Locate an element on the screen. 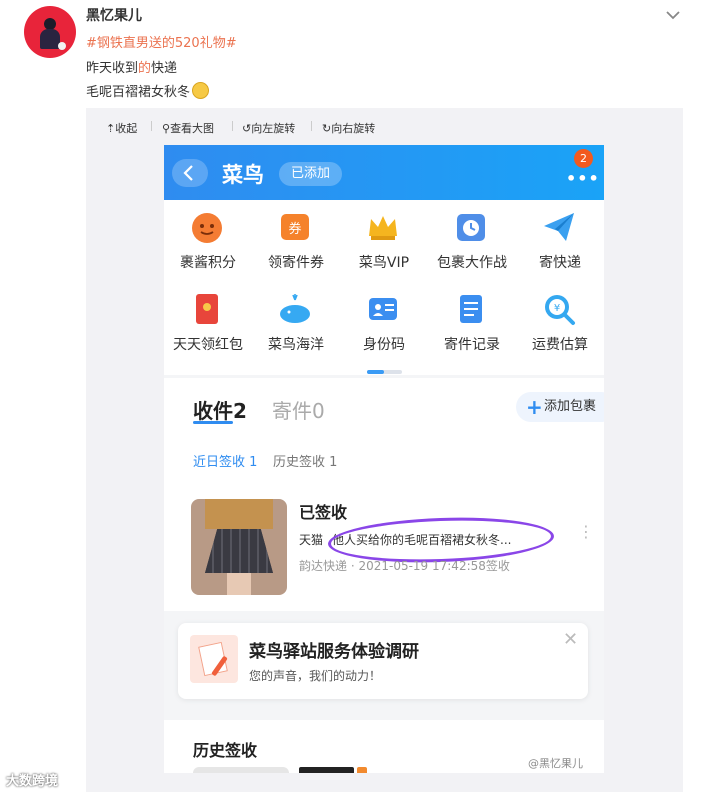  product-legs is located at coordinates (239, 584).